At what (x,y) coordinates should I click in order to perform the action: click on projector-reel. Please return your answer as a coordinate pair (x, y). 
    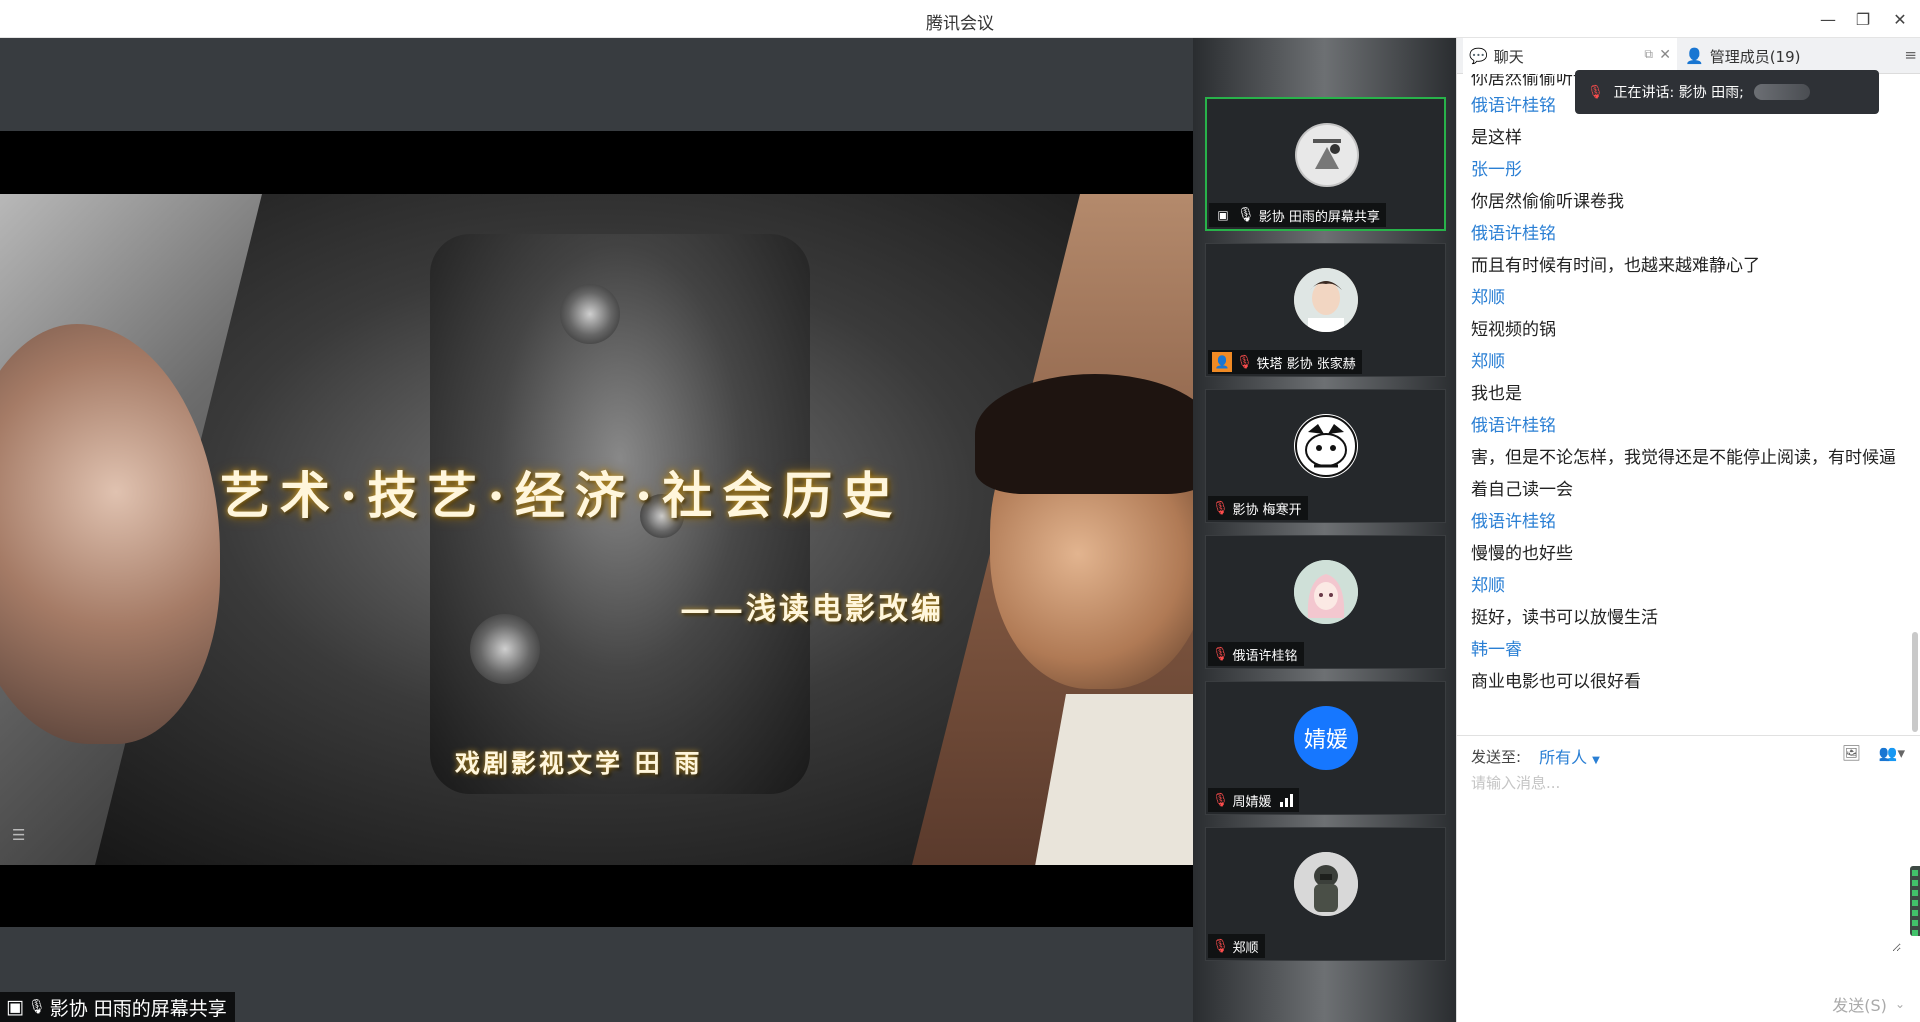
    Looking at the image, I should click on (505, 649).